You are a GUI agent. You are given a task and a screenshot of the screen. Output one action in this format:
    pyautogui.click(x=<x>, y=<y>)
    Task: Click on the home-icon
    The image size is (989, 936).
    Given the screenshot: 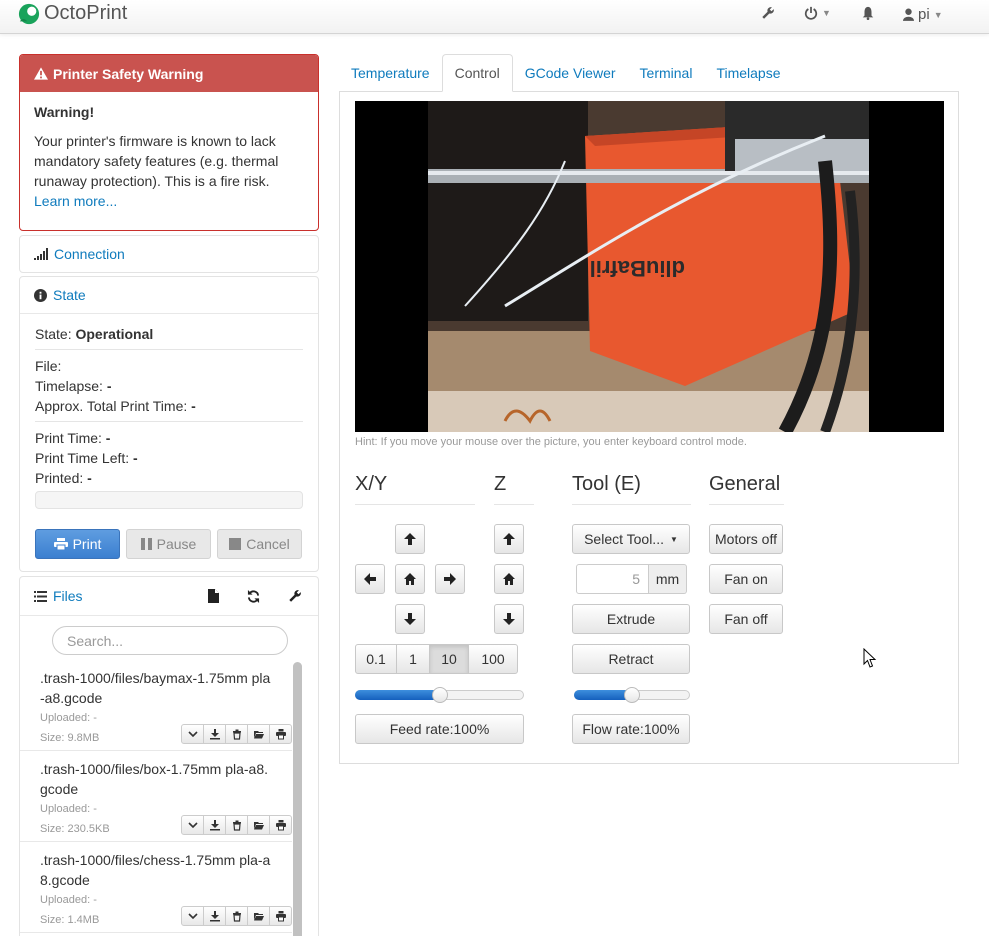 What is the action you would take?
    pyautogui.click(x=509, y=579)
    